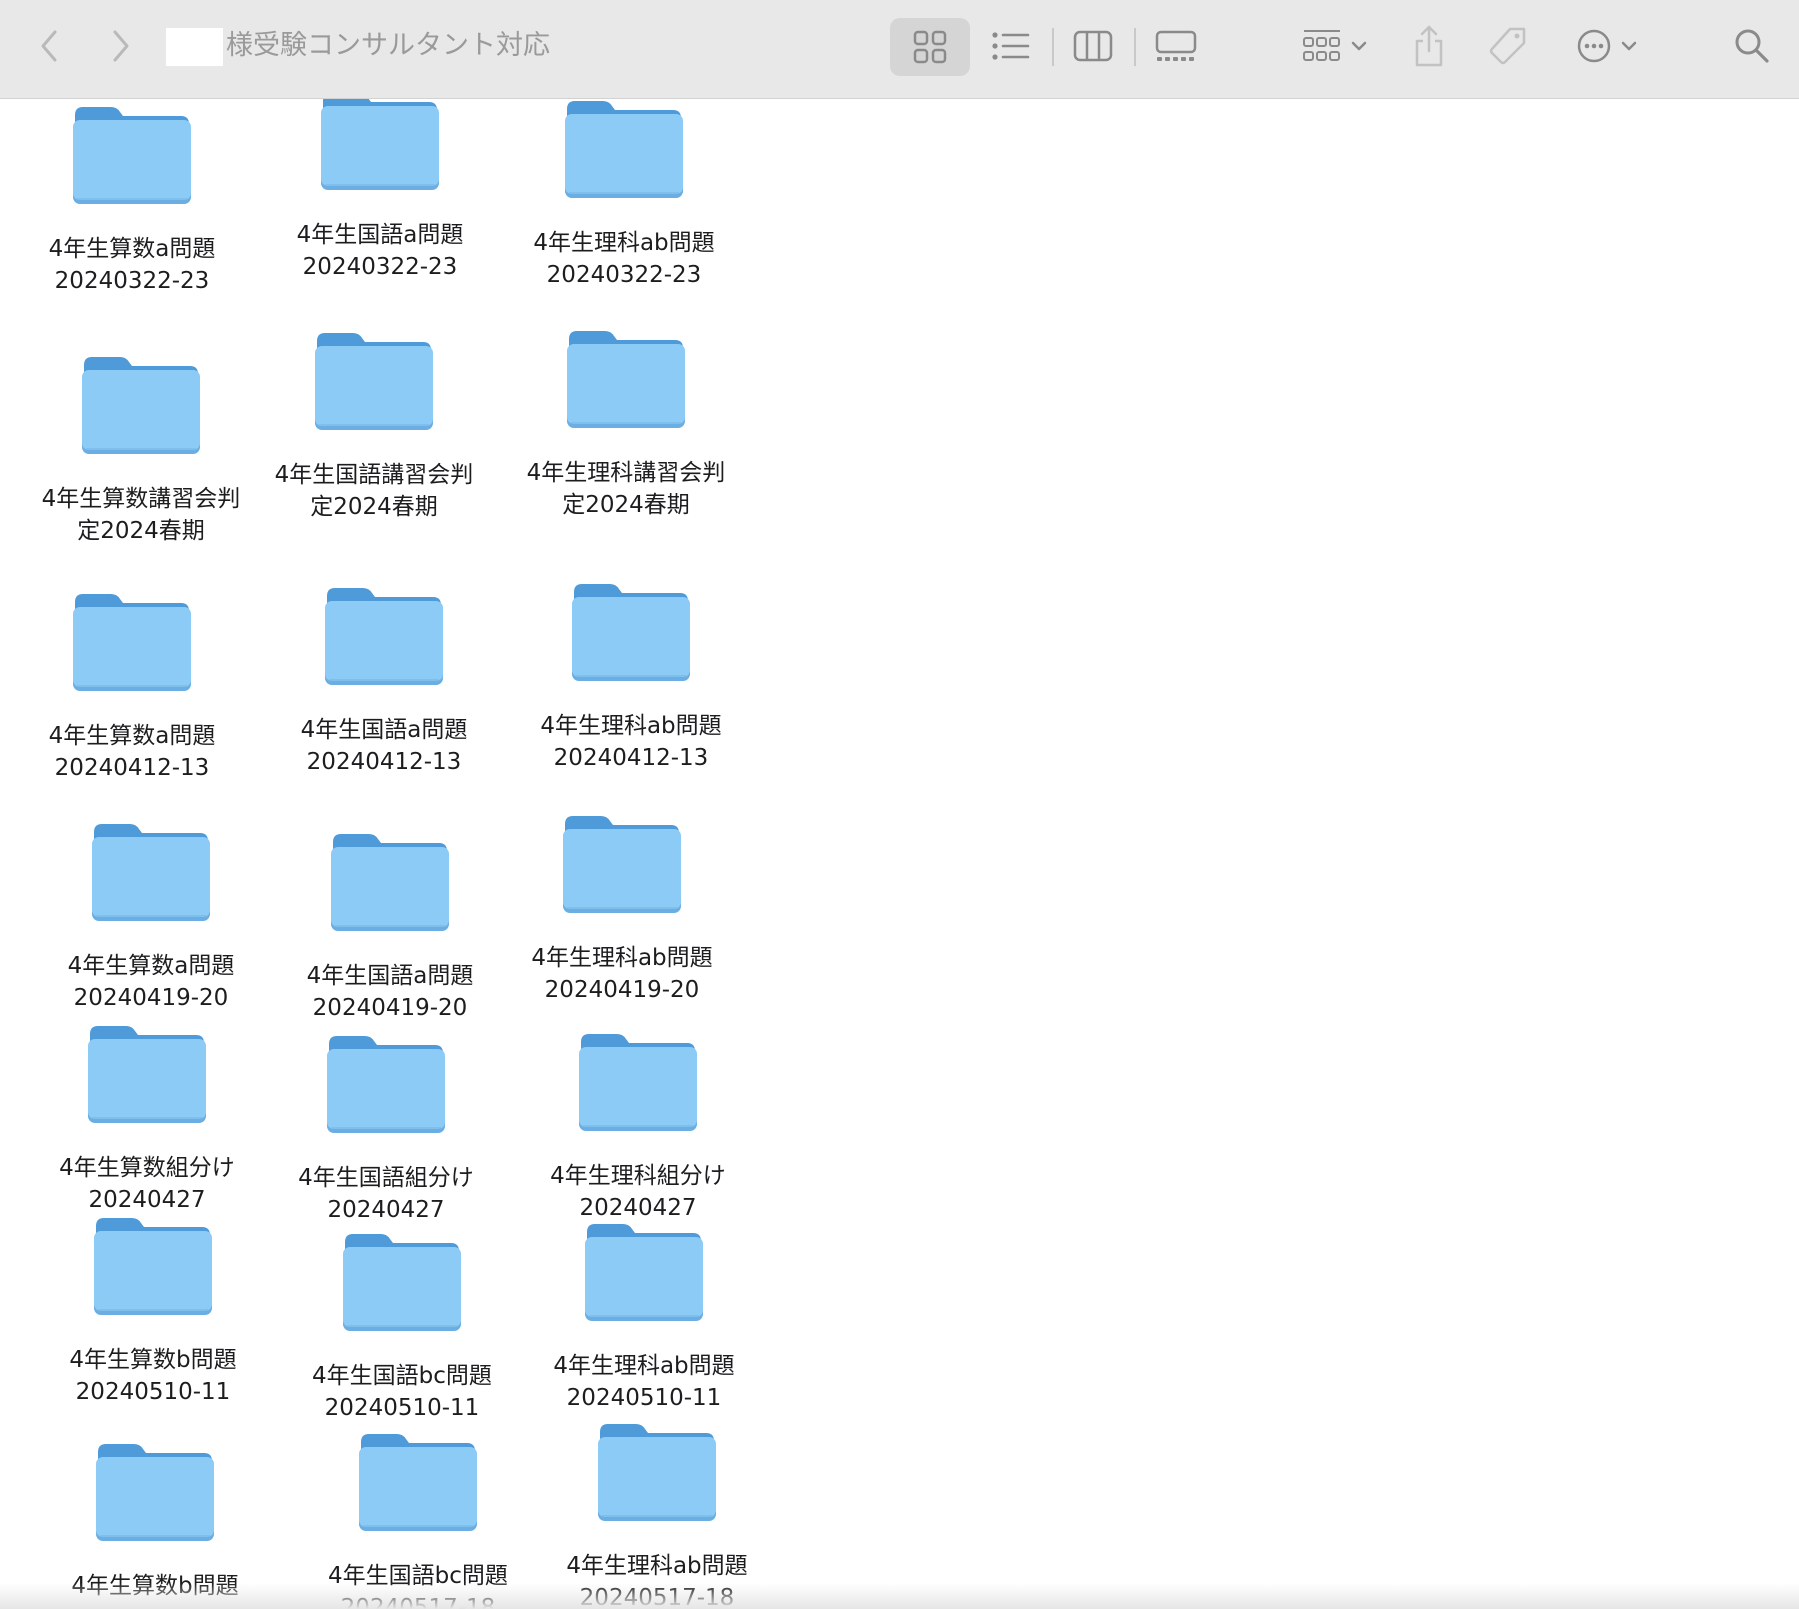 The width and height of the screenshot is (1799, 1609). What do you see at coordinates (1321, 45) in the screenshot?
I see `group-by-icon` at bounding box center [1321, 45].